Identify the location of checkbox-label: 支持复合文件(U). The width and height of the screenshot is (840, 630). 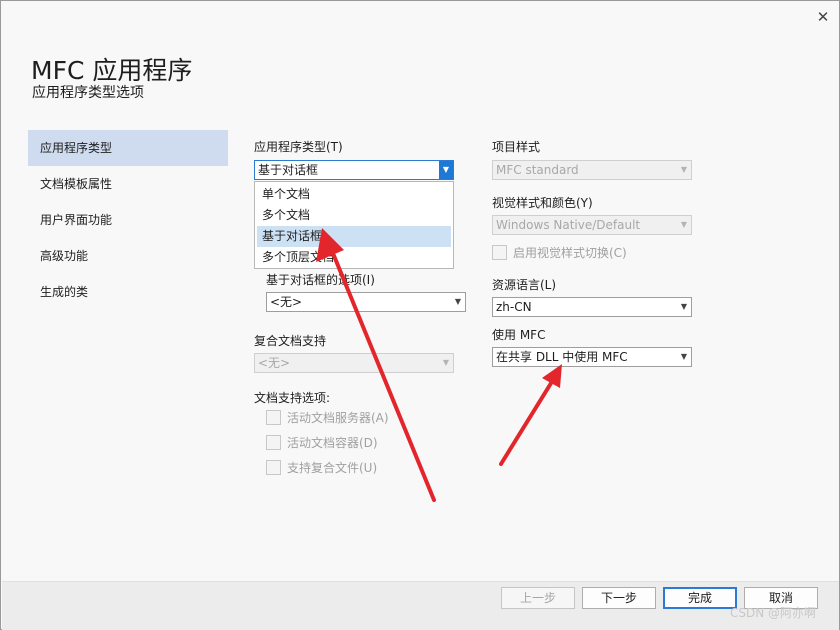
(332, 468).